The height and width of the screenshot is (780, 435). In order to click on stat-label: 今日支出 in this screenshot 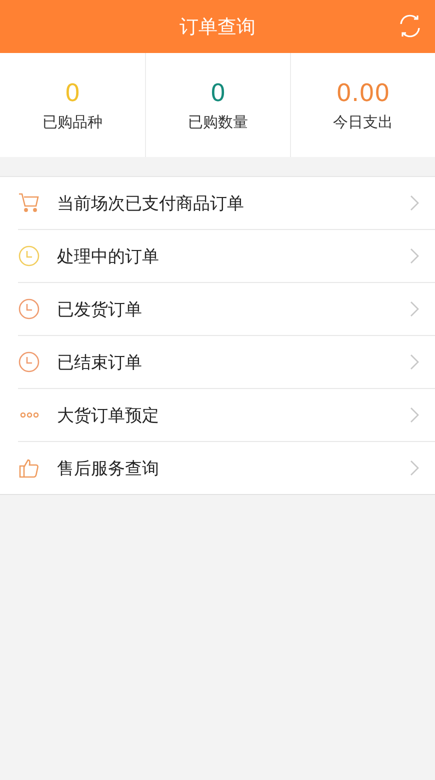, I will do `click(363, 122)`.